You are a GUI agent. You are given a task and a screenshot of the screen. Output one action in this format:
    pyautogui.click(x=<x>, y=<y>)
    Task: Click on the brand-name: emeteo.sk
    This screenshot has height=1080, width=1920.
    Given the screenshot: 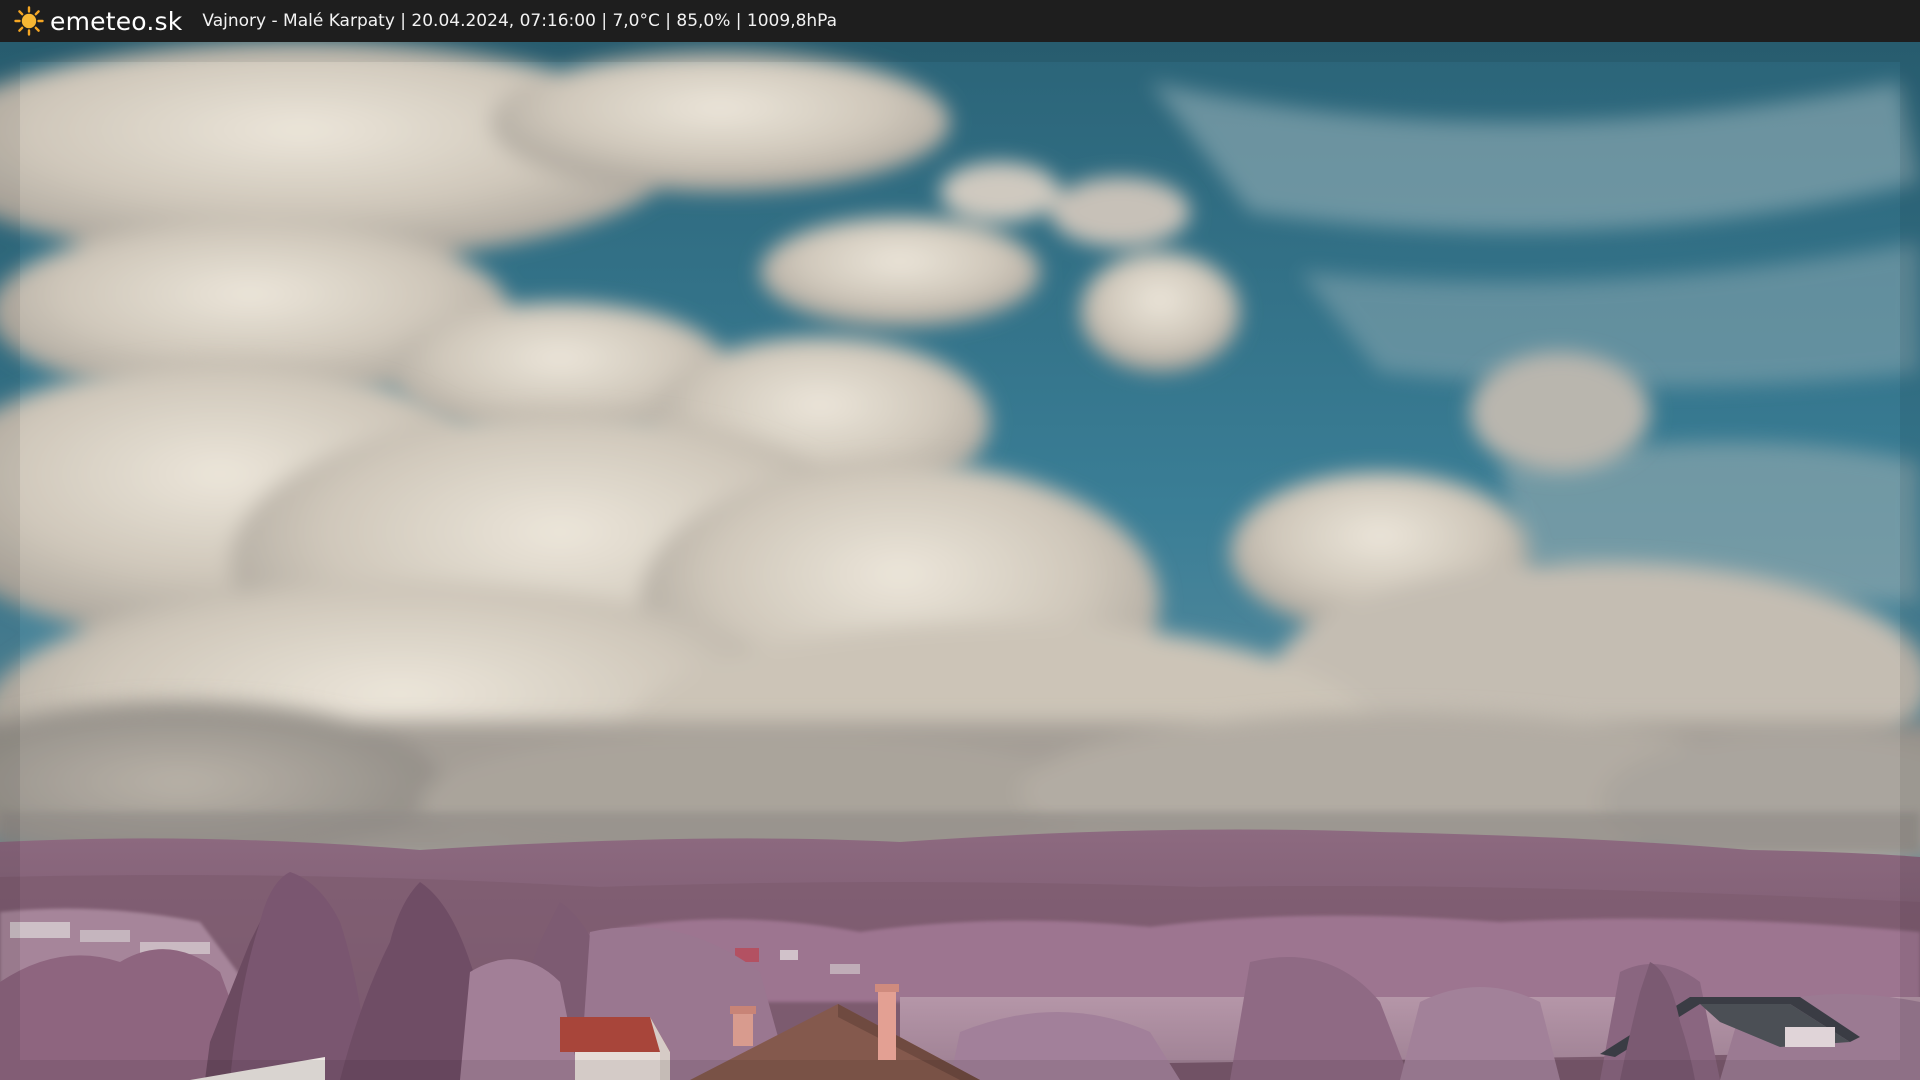 What is the action you would take?
    pyautogui.click(x=116, y=21)
    